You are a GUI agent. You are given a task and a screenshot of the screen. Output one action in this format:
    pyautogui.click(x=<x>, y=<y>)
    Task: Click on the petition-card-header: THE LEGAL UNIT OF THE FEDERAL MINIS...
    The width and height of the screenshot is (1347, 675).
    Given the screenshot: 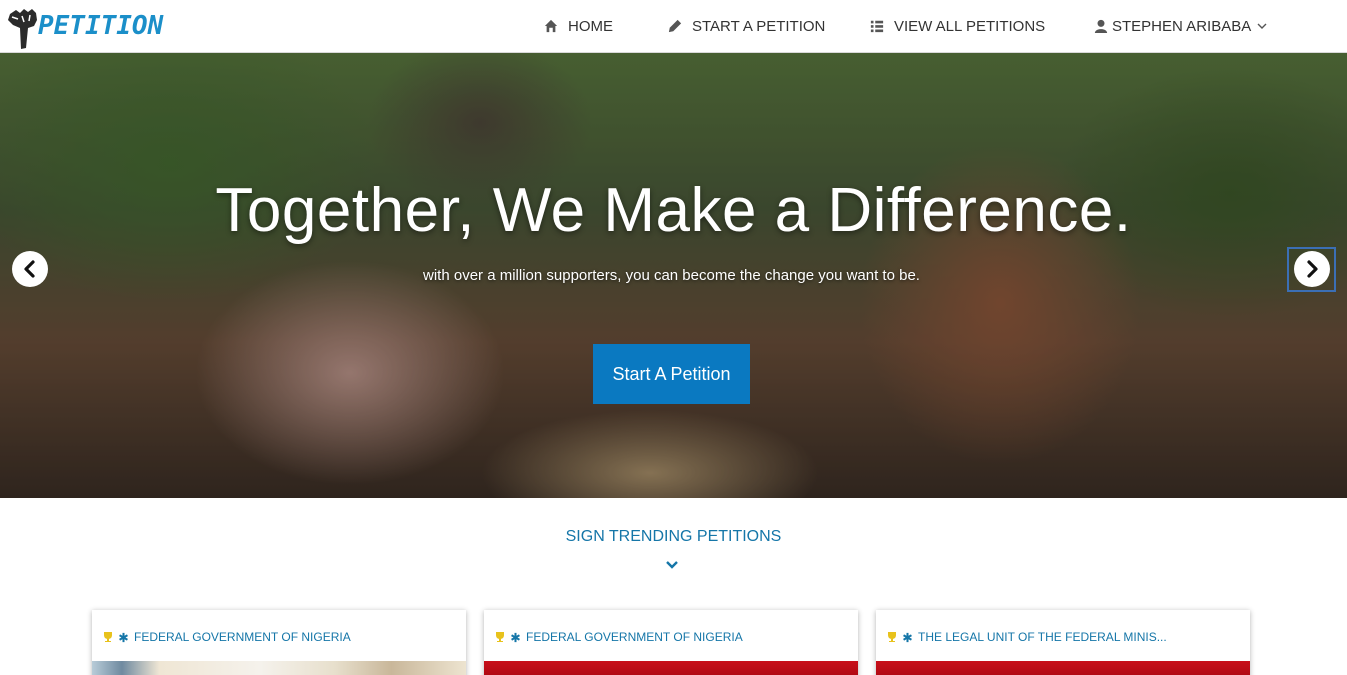 What is the action you would take?
    pyautogui.click(x=1026, y=637)
    